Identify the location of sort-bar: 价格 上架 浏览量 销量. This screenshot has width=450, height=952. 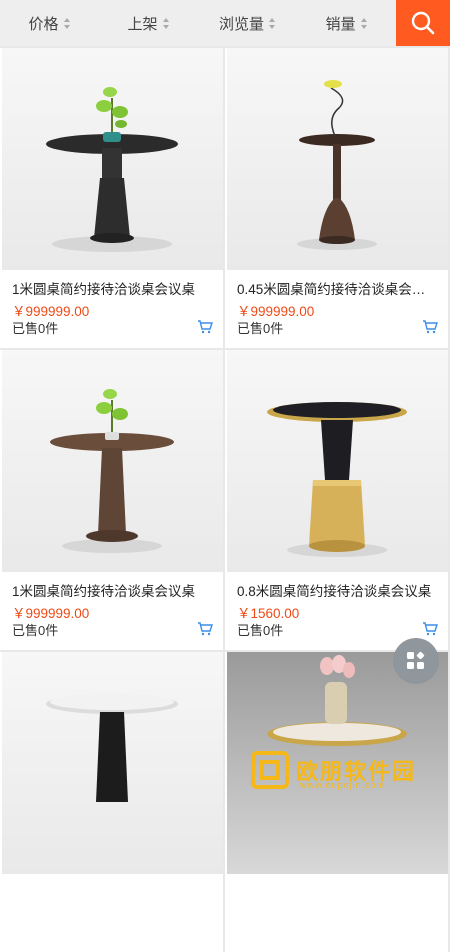
(225, 23).